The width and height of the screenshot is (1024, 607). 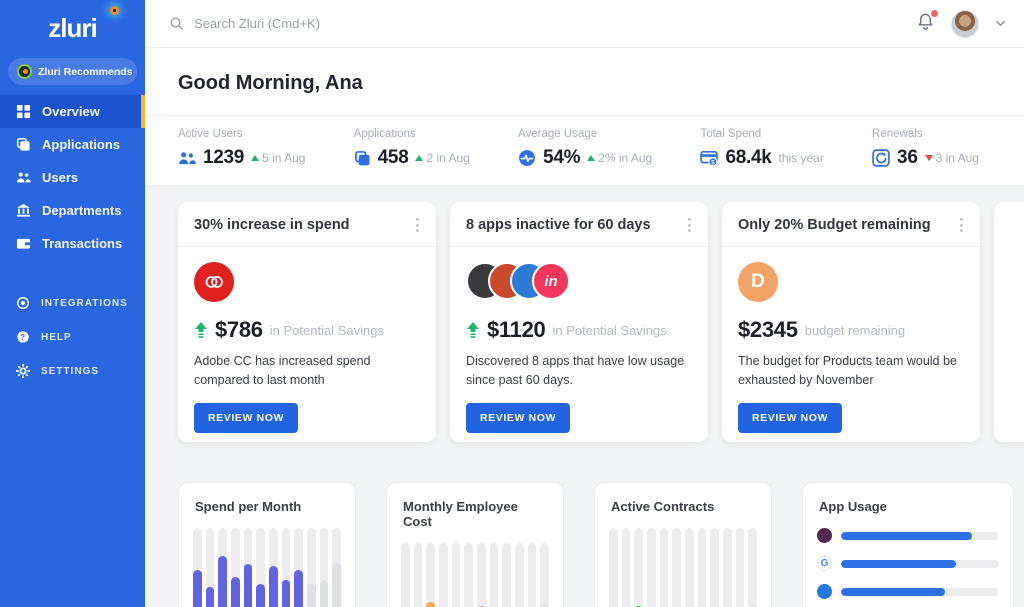 What do you see at coordinates (460, 514) in the screenshot?
I see `chart-title: Monthly Employee Cost` at bounding box center [460, 514].